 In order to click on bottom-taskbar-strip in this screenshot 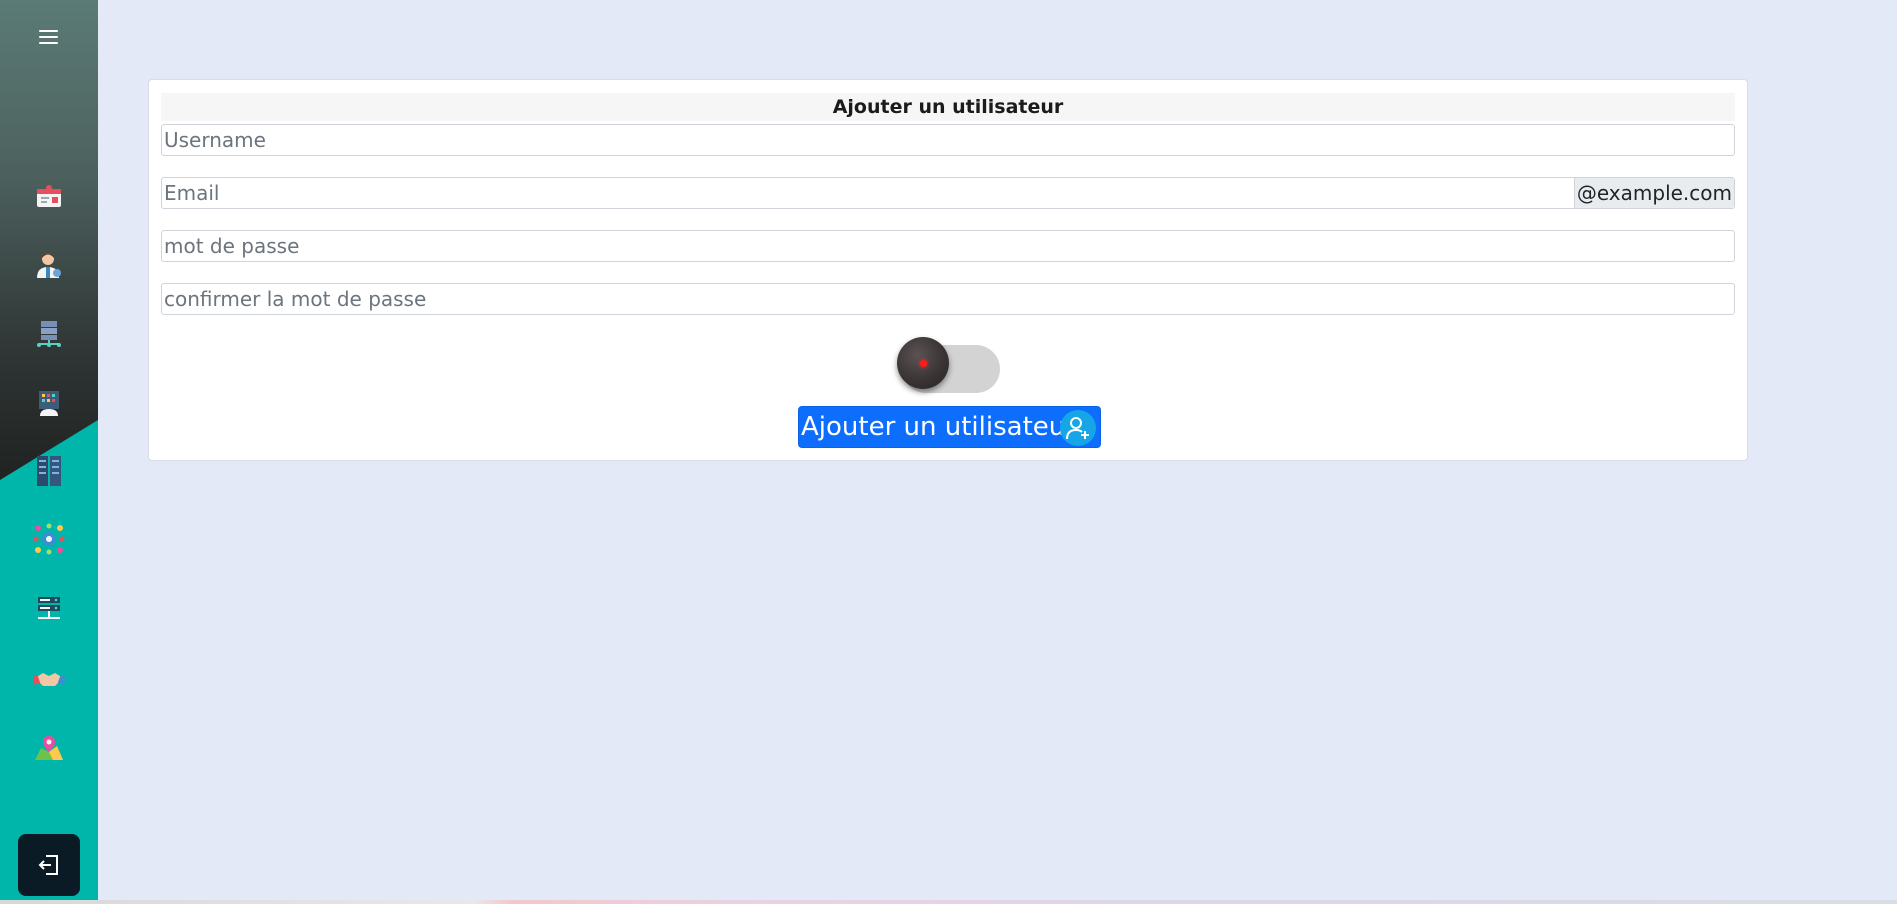, I will do `click(948, 902)`.